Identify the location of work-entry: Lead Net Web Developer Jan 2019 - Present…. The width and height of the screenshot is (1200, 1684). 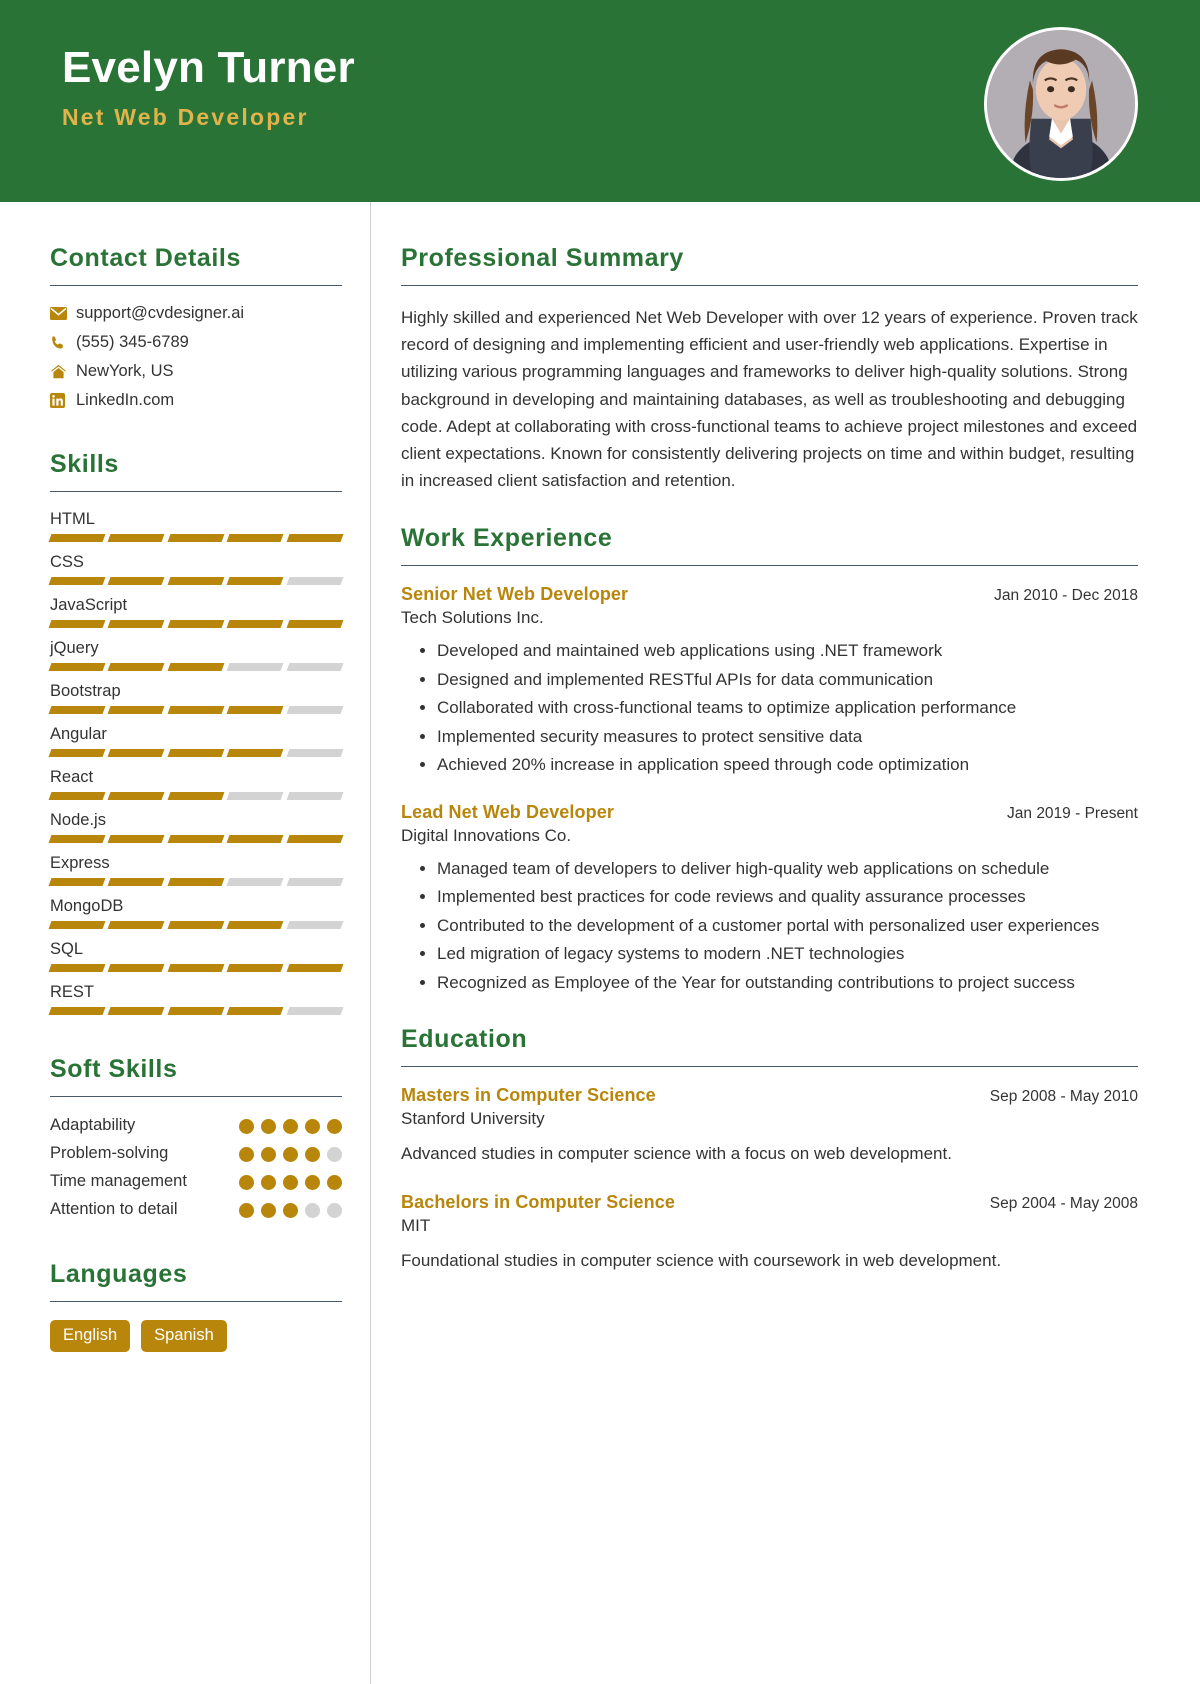
(769, 899).